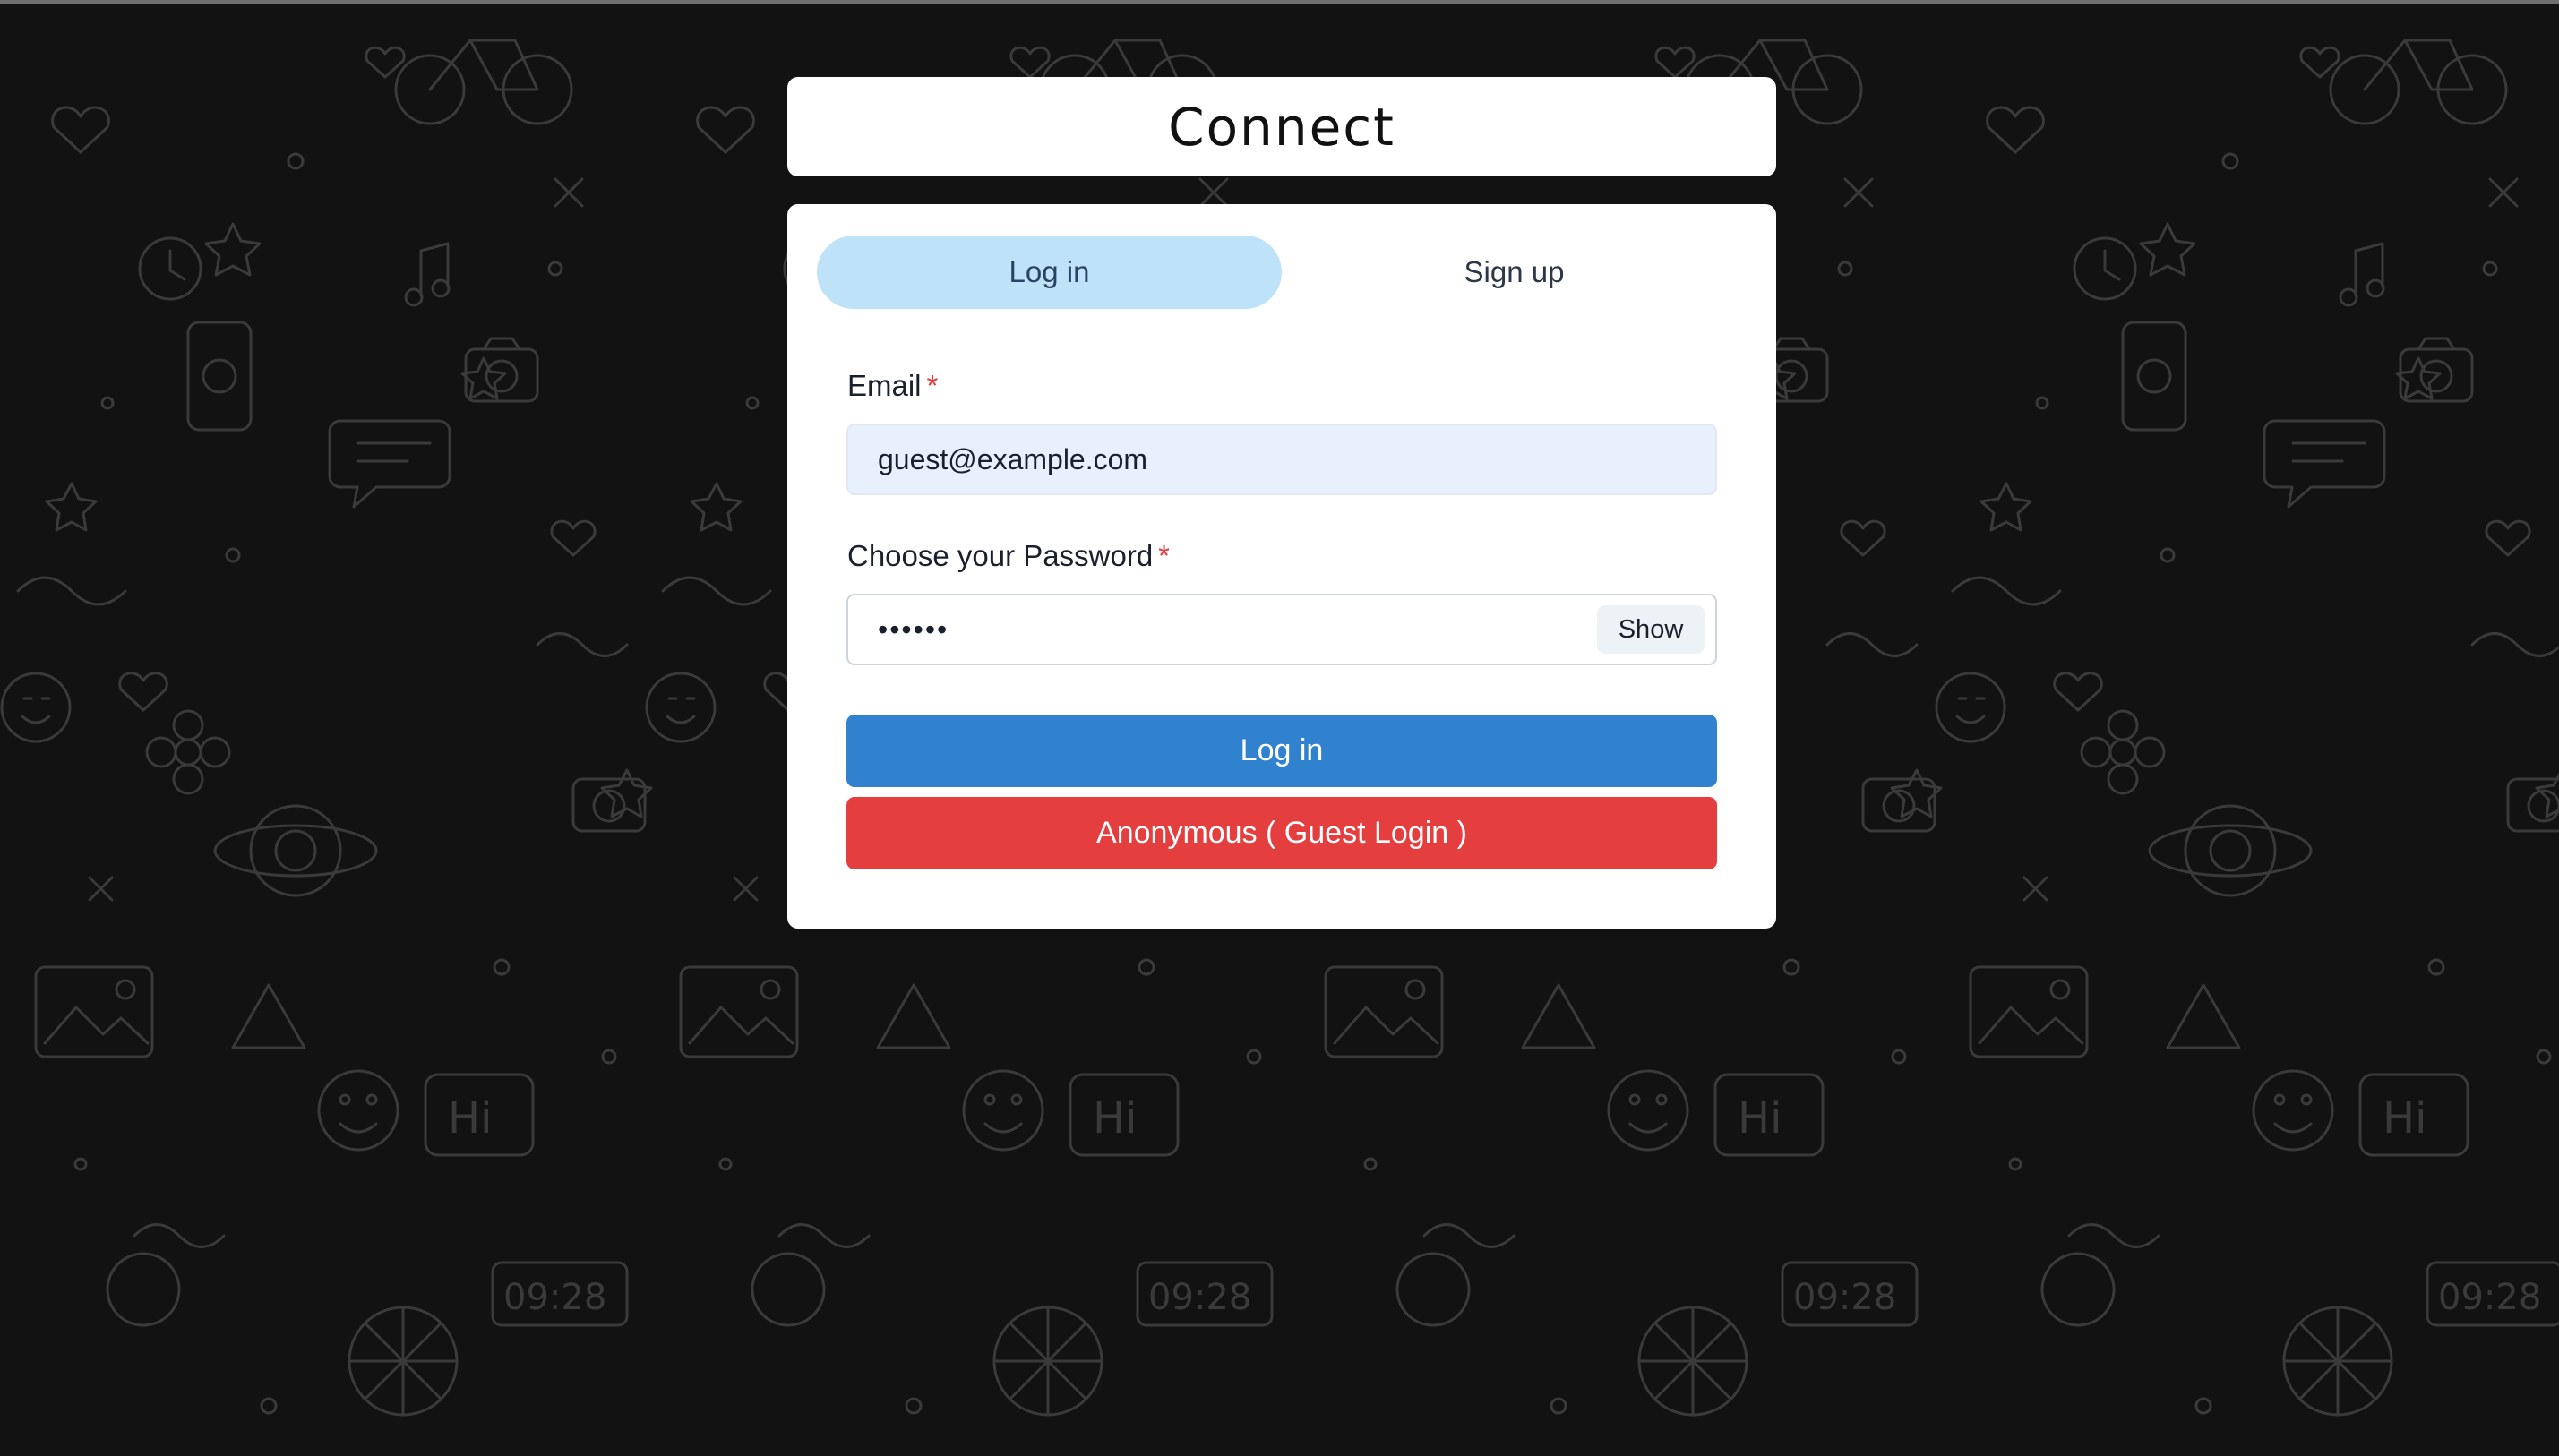 This screenshot has width=2559, height=1456. I want to click on music-note-icon, so click(427, 274).